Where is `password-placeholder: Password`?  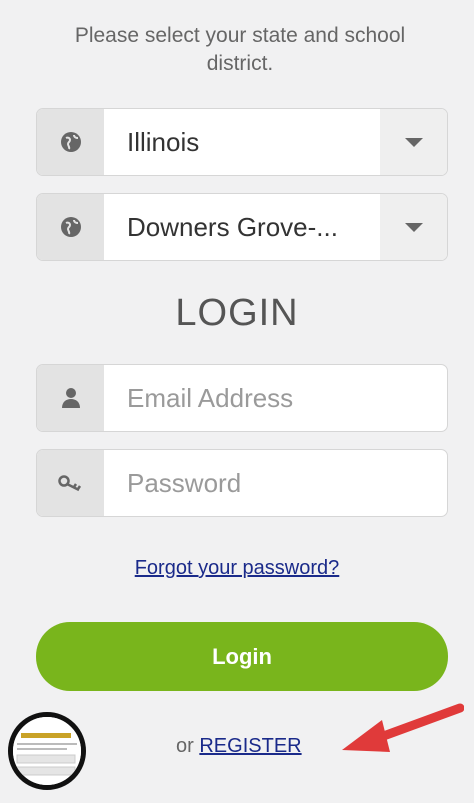
password-placeholder: Password is located at coordinates (184, 482).